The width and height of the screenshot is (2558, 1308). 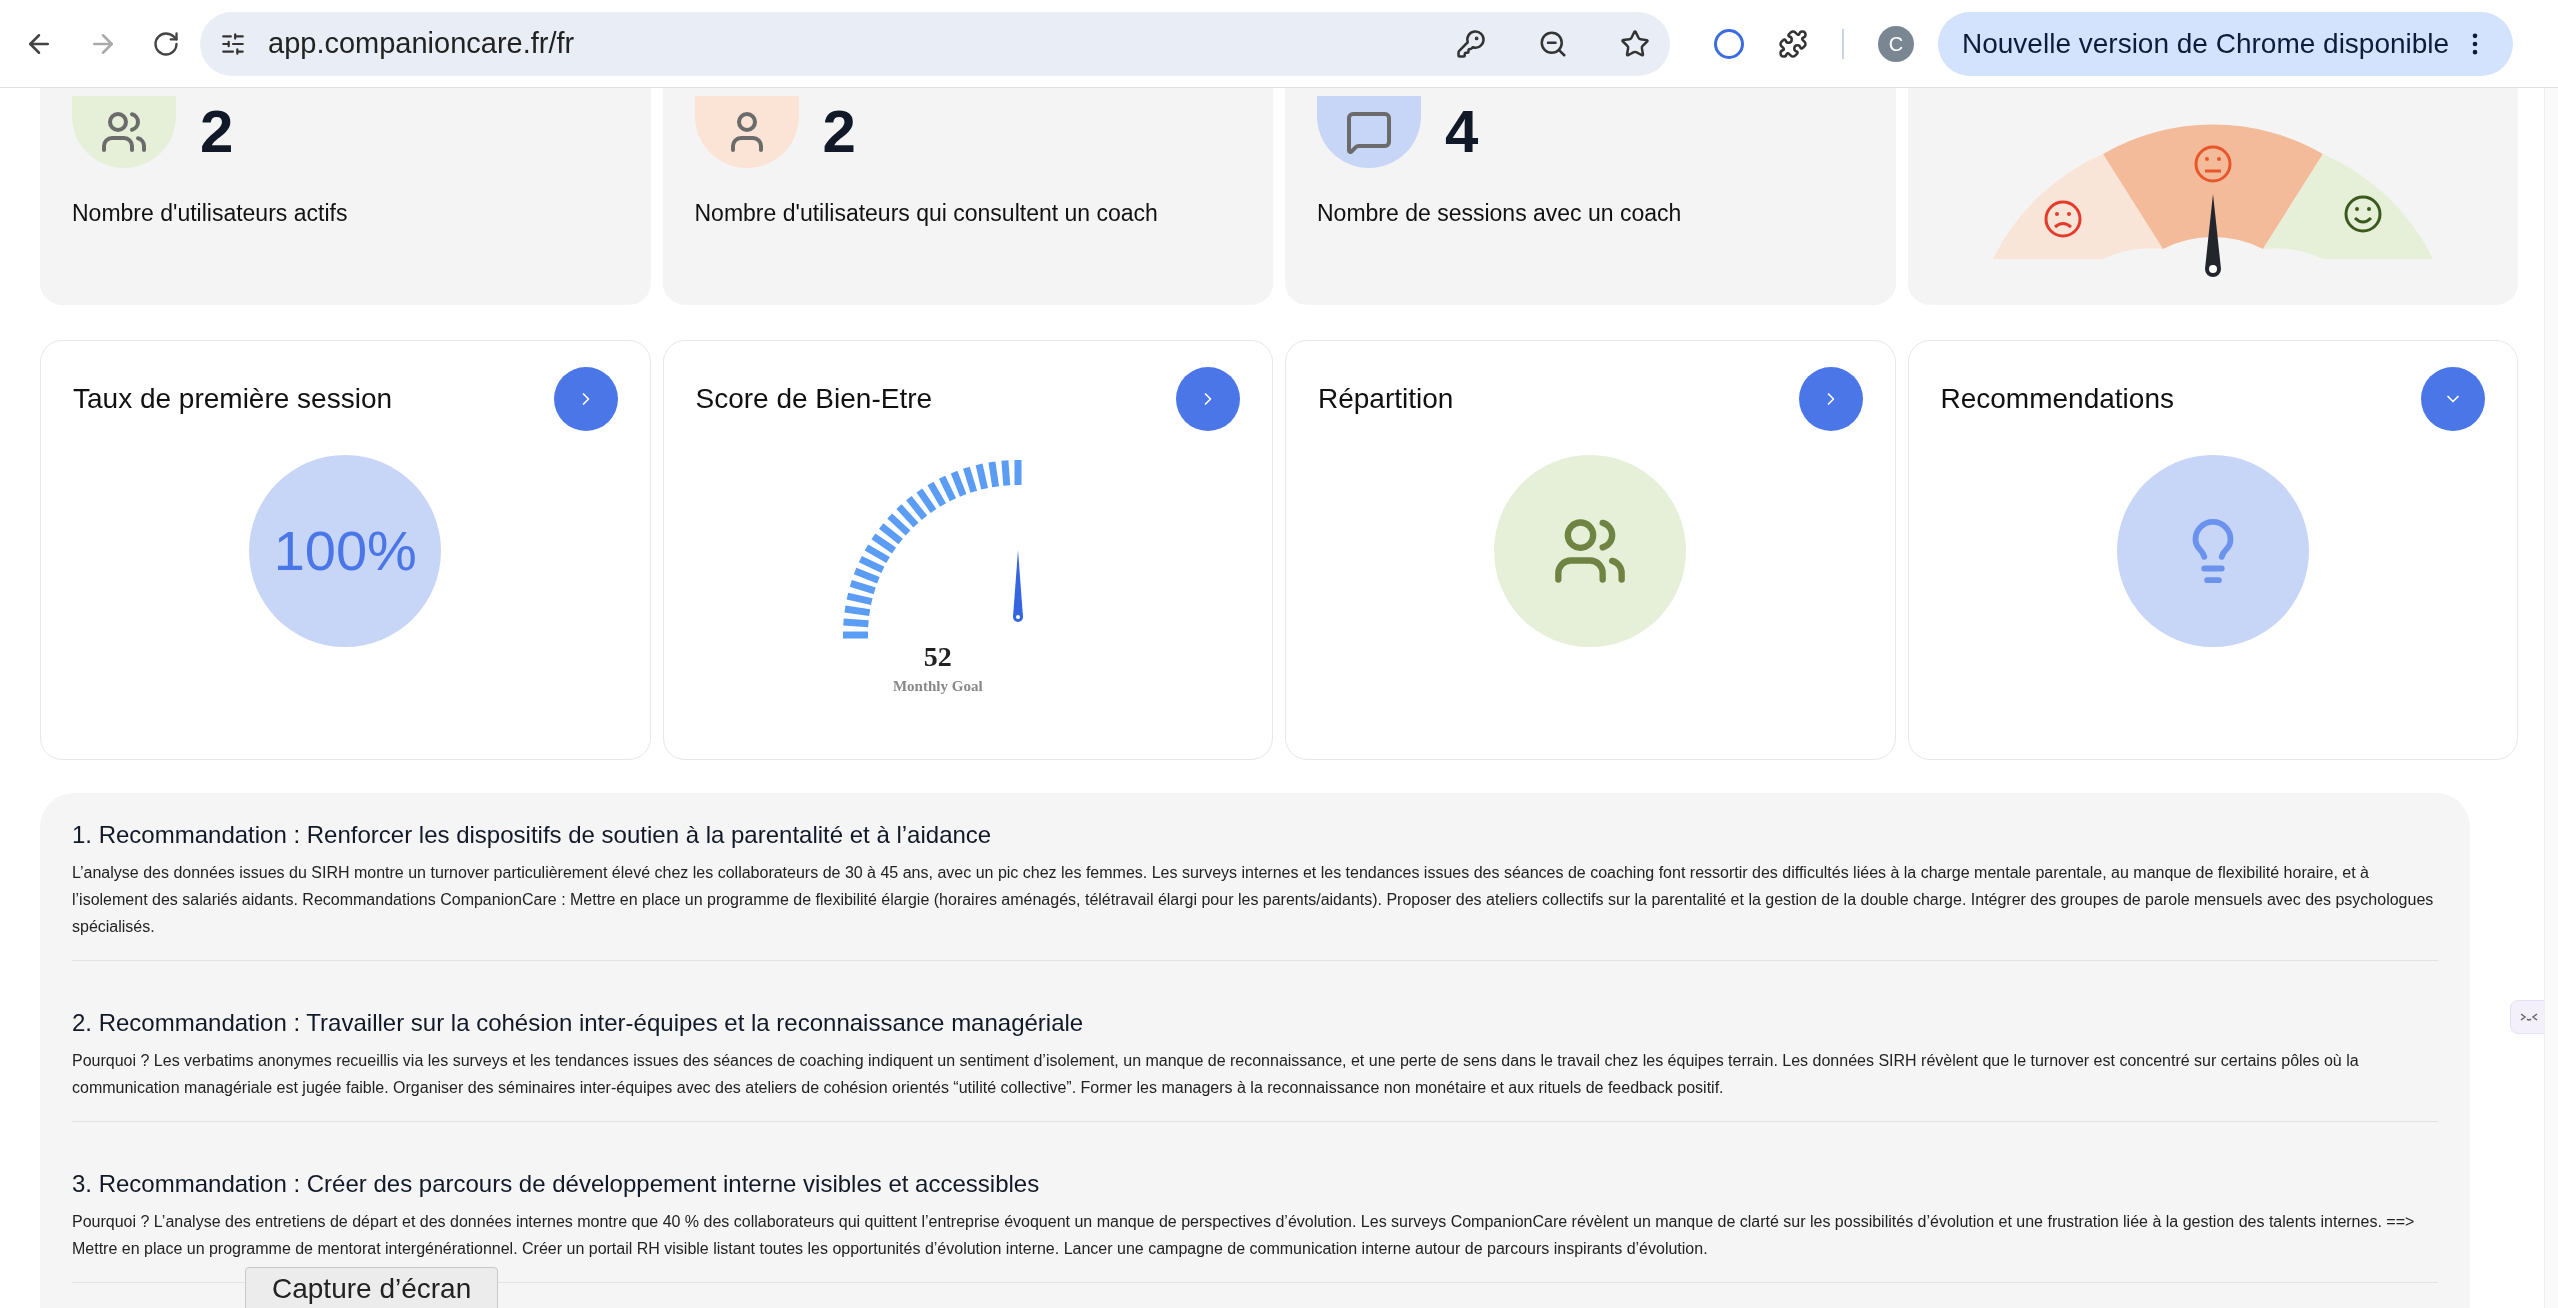 What do you see at coordinates (926, 213) in the screenshot?
I see `stat-label: Nombre d'utilisateurs qui consultent un coach` at bounding box center [926, 213].